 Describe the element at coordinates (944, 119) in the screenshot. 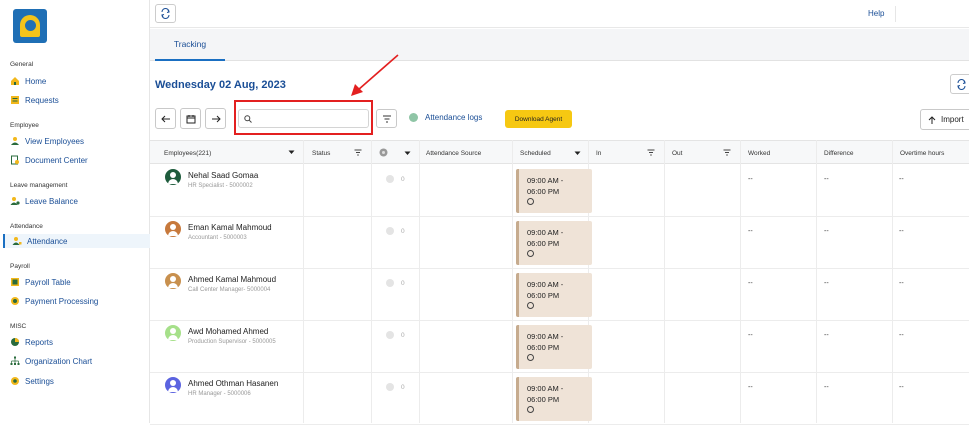

I see `import-button: Import` at that location.